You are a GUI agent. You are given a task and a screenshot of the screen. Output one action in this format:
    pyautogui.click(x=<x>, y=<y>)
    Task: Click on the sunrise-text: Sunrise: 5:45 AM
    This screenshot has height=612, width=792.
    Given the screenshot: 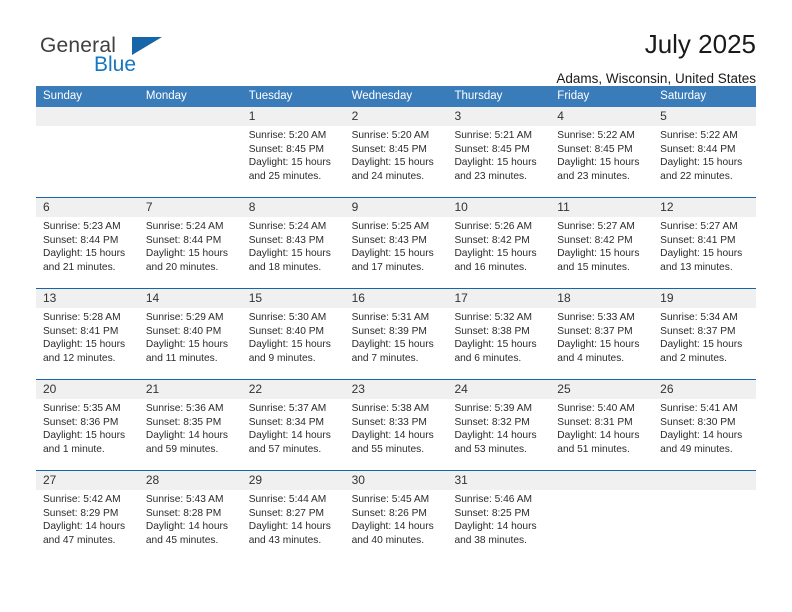 What is the action you would take?
    pyautogui.click(x=390, y=499)
    